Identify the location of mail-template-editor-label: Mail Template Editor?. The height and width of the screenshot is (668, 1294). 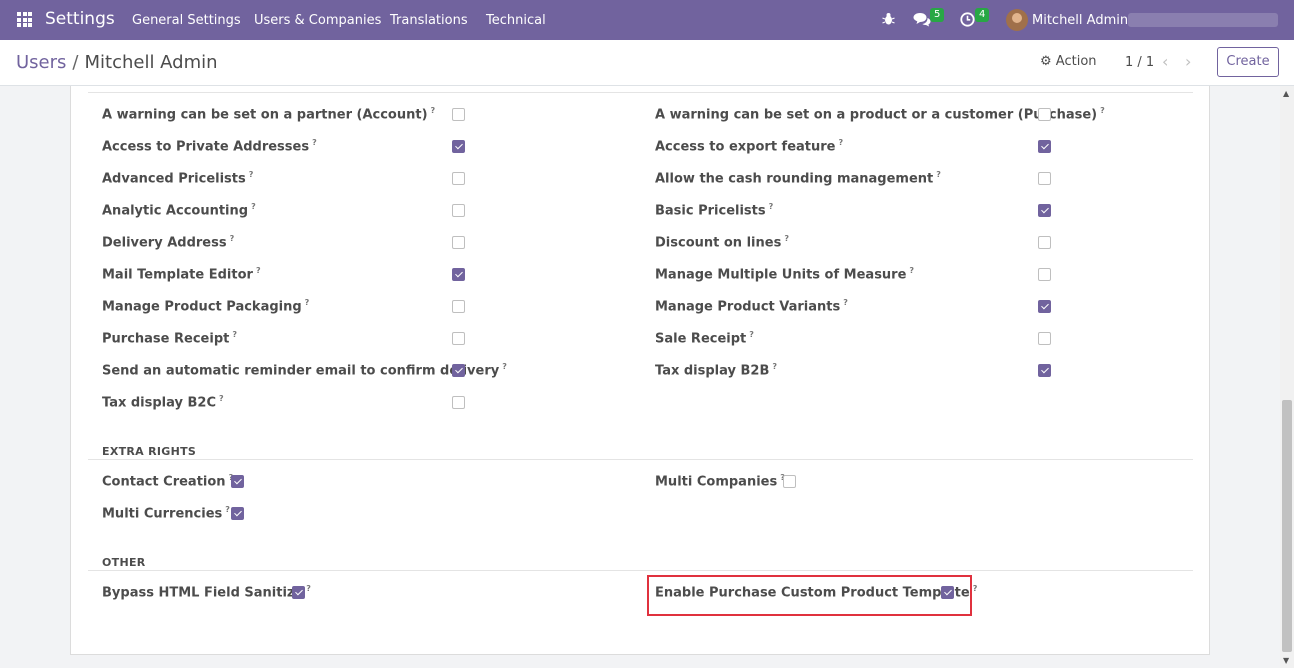
(181, 274).